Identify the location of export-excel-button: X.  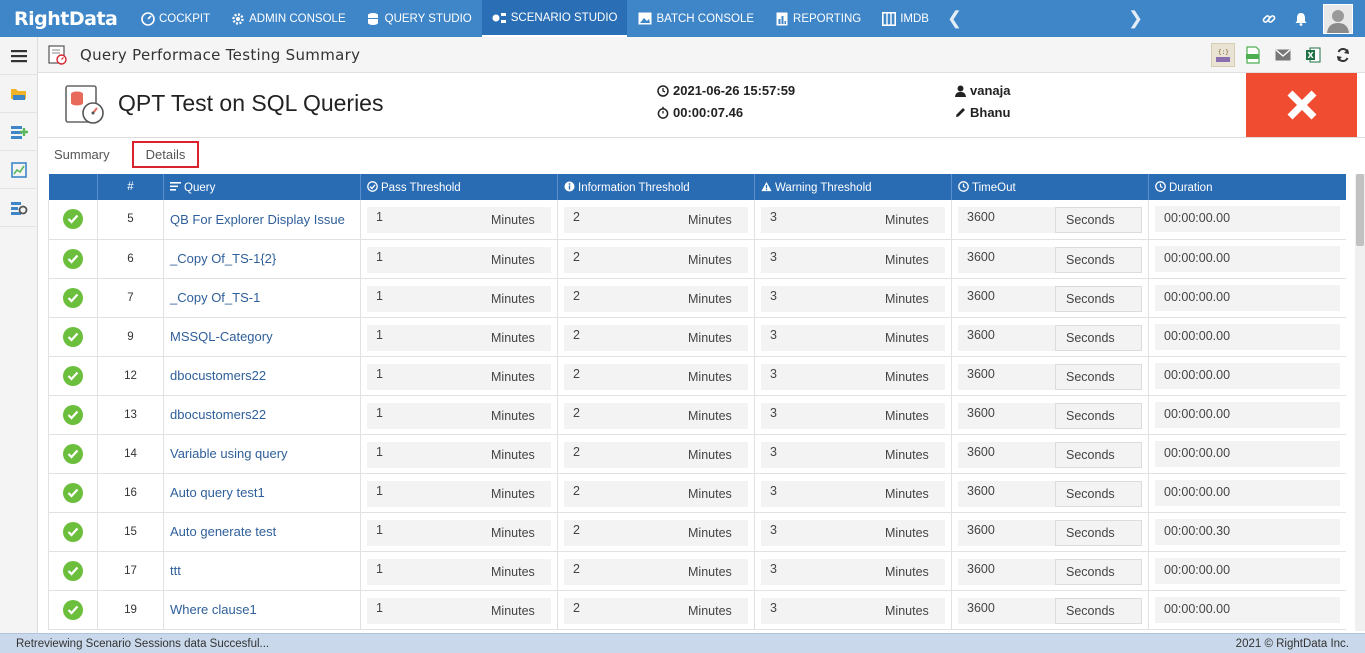
(1313, 55).